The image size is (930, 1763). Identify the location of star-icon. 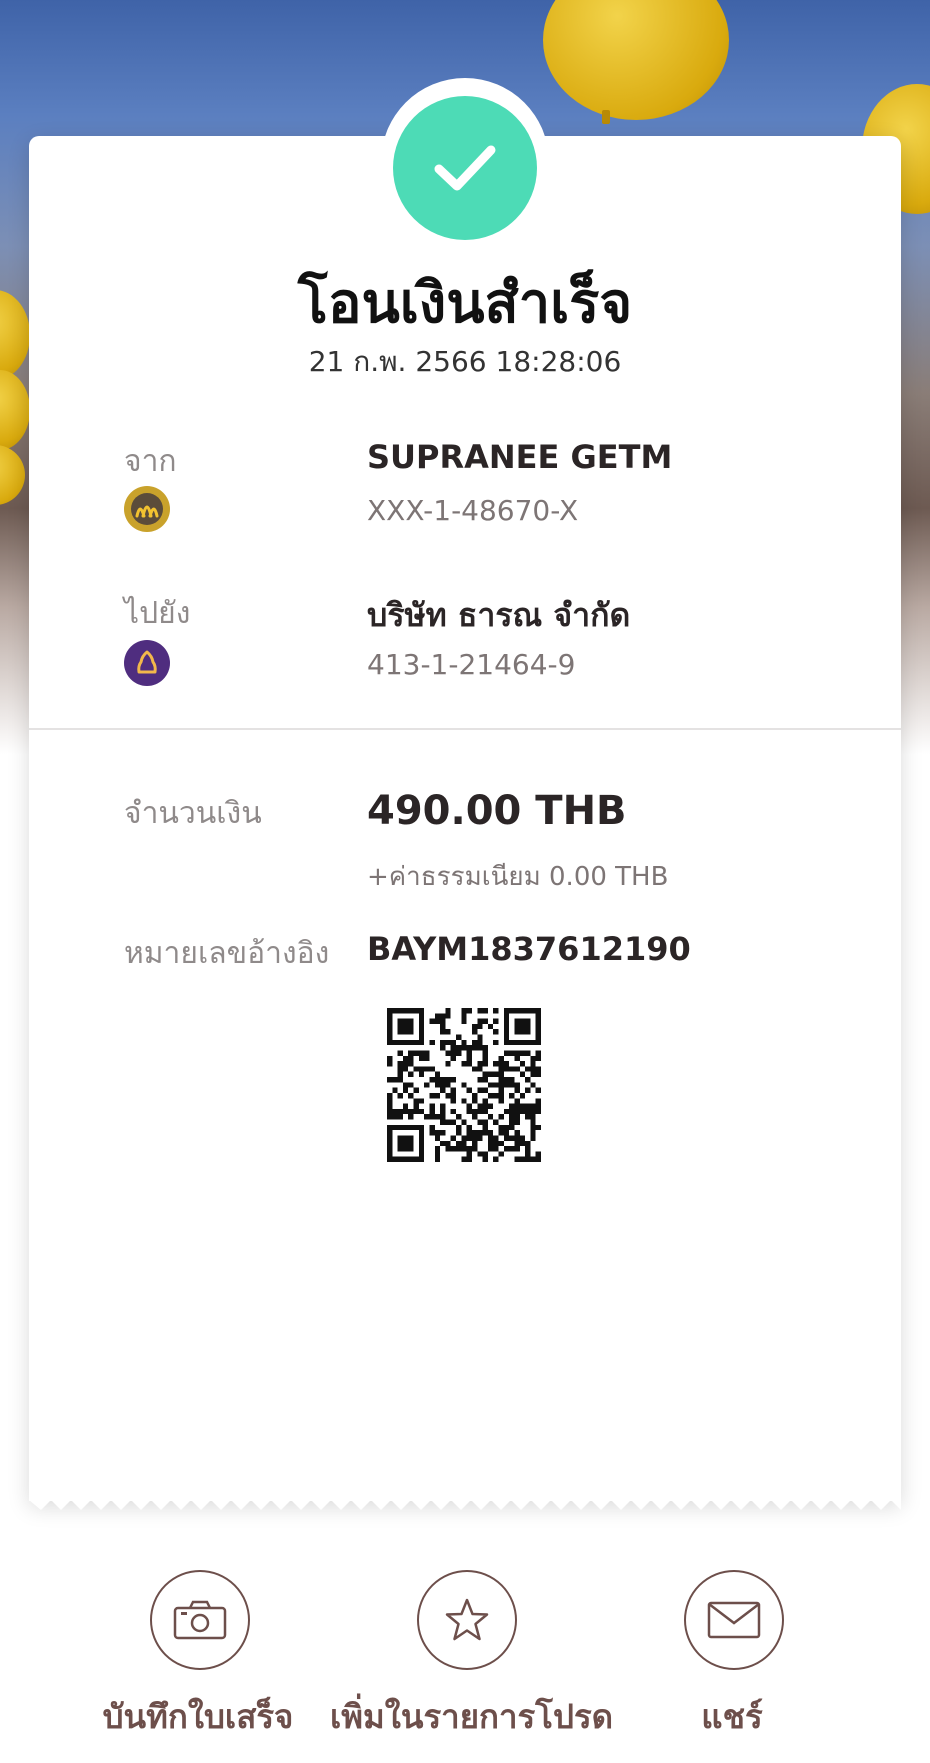
(467, 1619).